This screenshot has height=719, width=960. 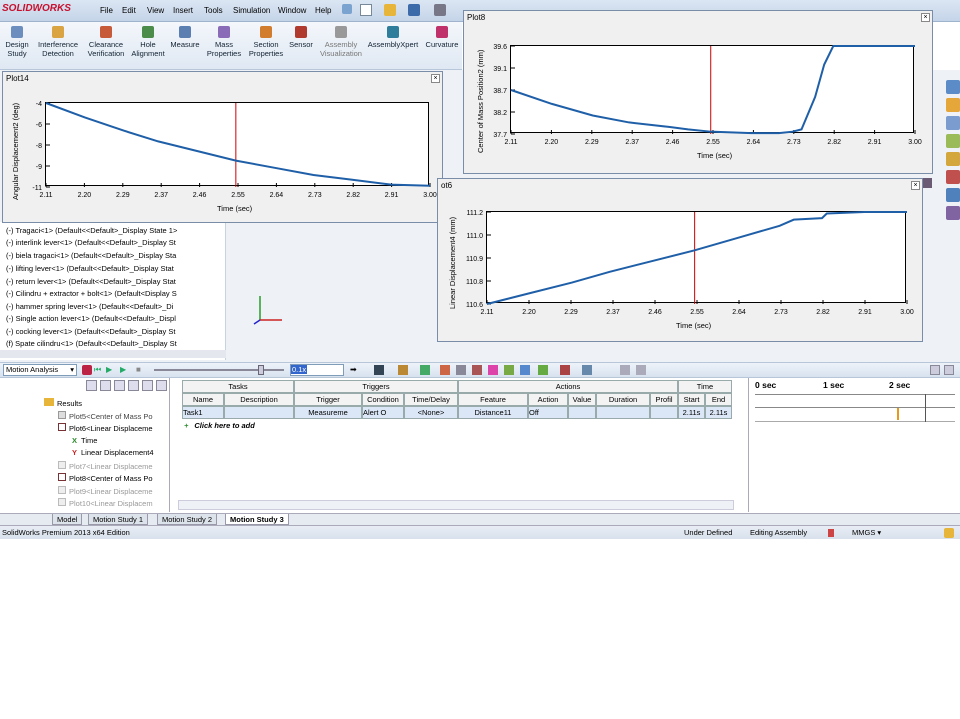 What do you see at coordinates (266, 42) in the screenshot?
I see `section-properties-button: Section Properties` at bounding box center [266, 42].